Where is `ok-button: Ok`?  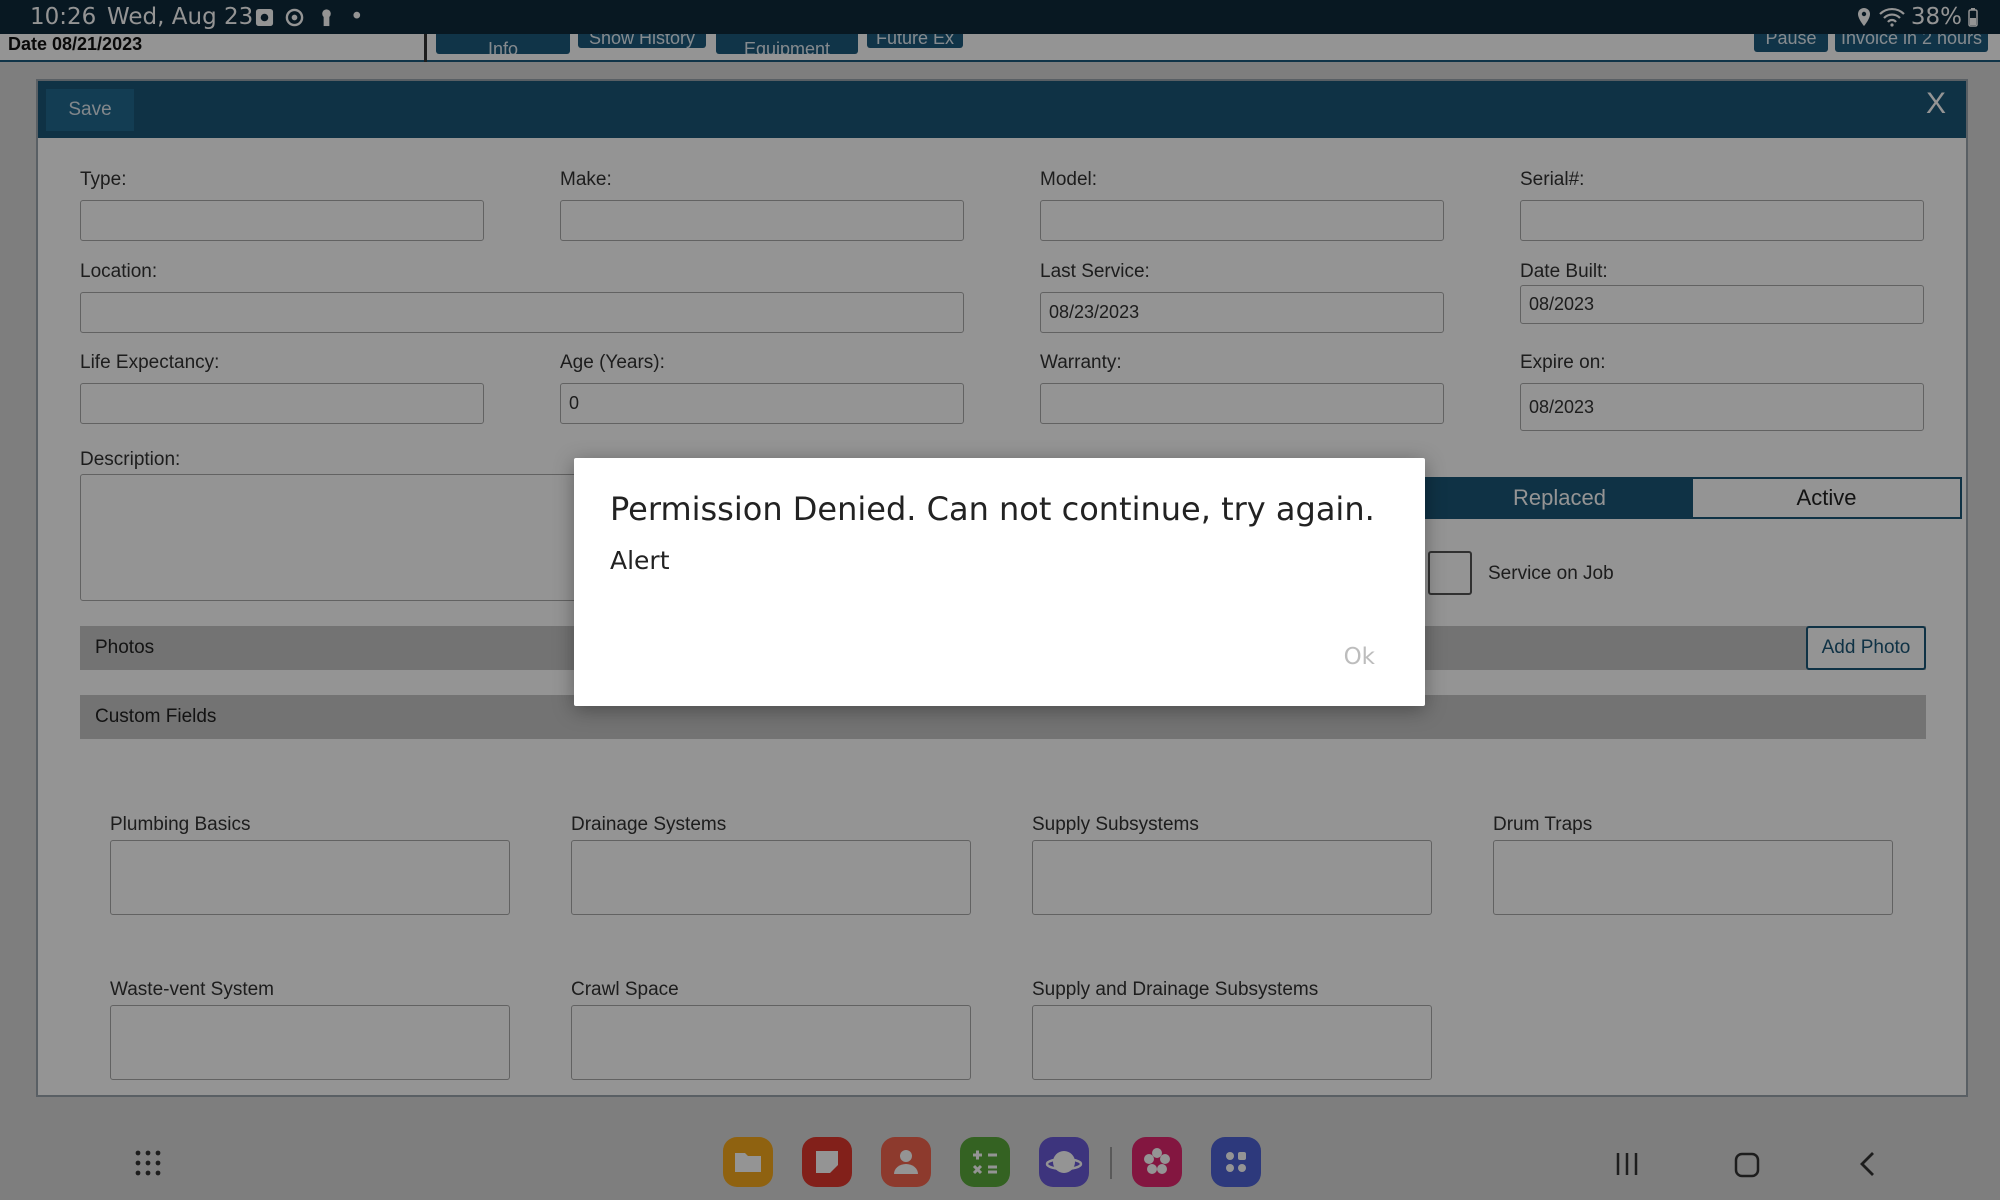 ok-button: Ok is located at coordinates (1359, 657).